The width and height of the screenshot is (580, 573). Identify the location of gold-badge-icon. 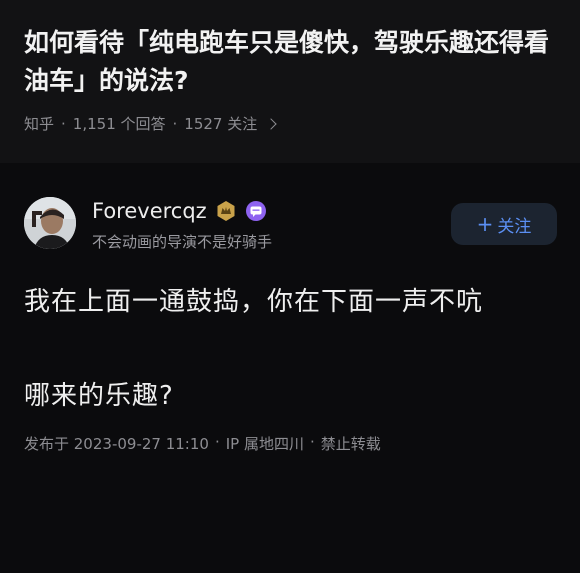
(226, 211).